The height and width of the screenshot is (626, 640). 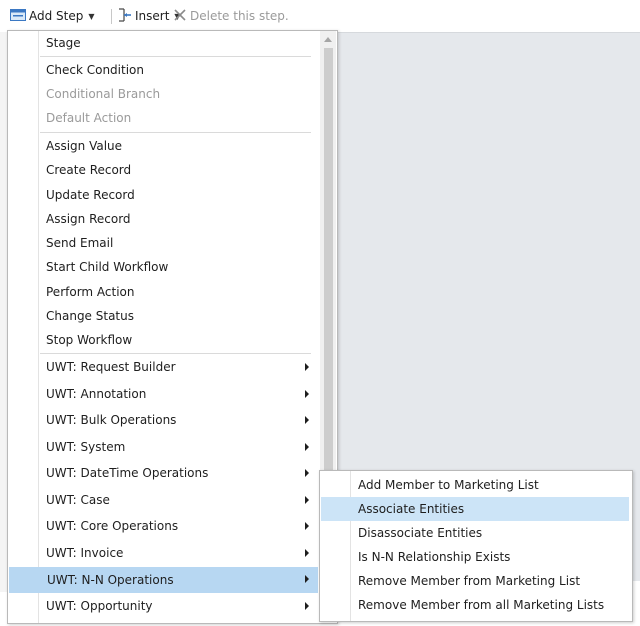 What do you see at coordinates (3, 312) in the screenshot?
I see `left-panel-edge` at bounding box center [3, 312].